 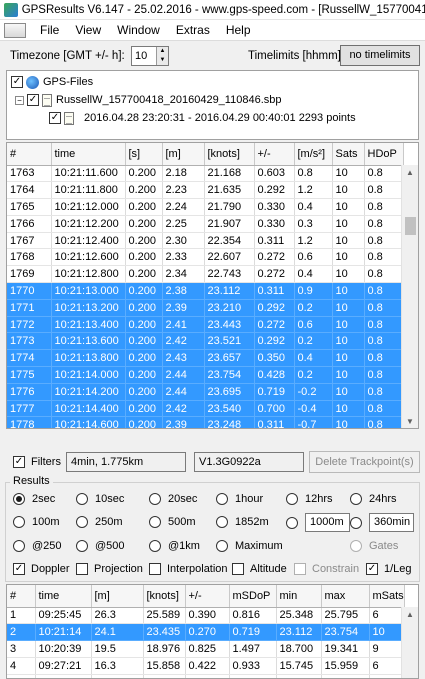 What do you see at coordinates (155, 569) in the screenshot?
I see `interpolation-checkbox` at bounding box center [155, 569].